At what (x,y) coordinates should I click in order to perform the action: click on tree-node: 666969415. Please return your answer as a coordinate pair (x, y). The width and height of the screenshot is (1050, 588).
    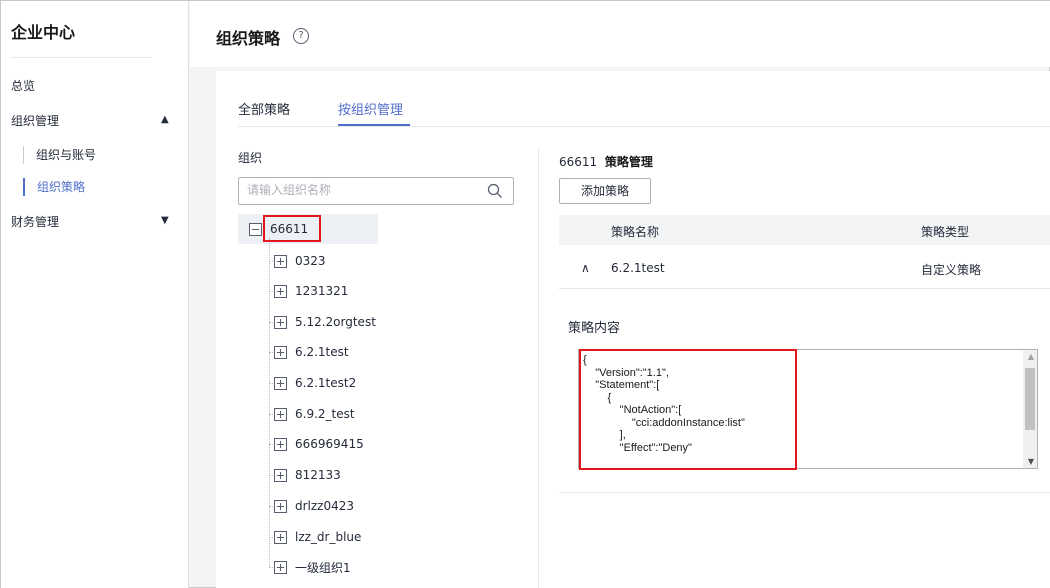
    Looking at the image, I should click on (319, 444).